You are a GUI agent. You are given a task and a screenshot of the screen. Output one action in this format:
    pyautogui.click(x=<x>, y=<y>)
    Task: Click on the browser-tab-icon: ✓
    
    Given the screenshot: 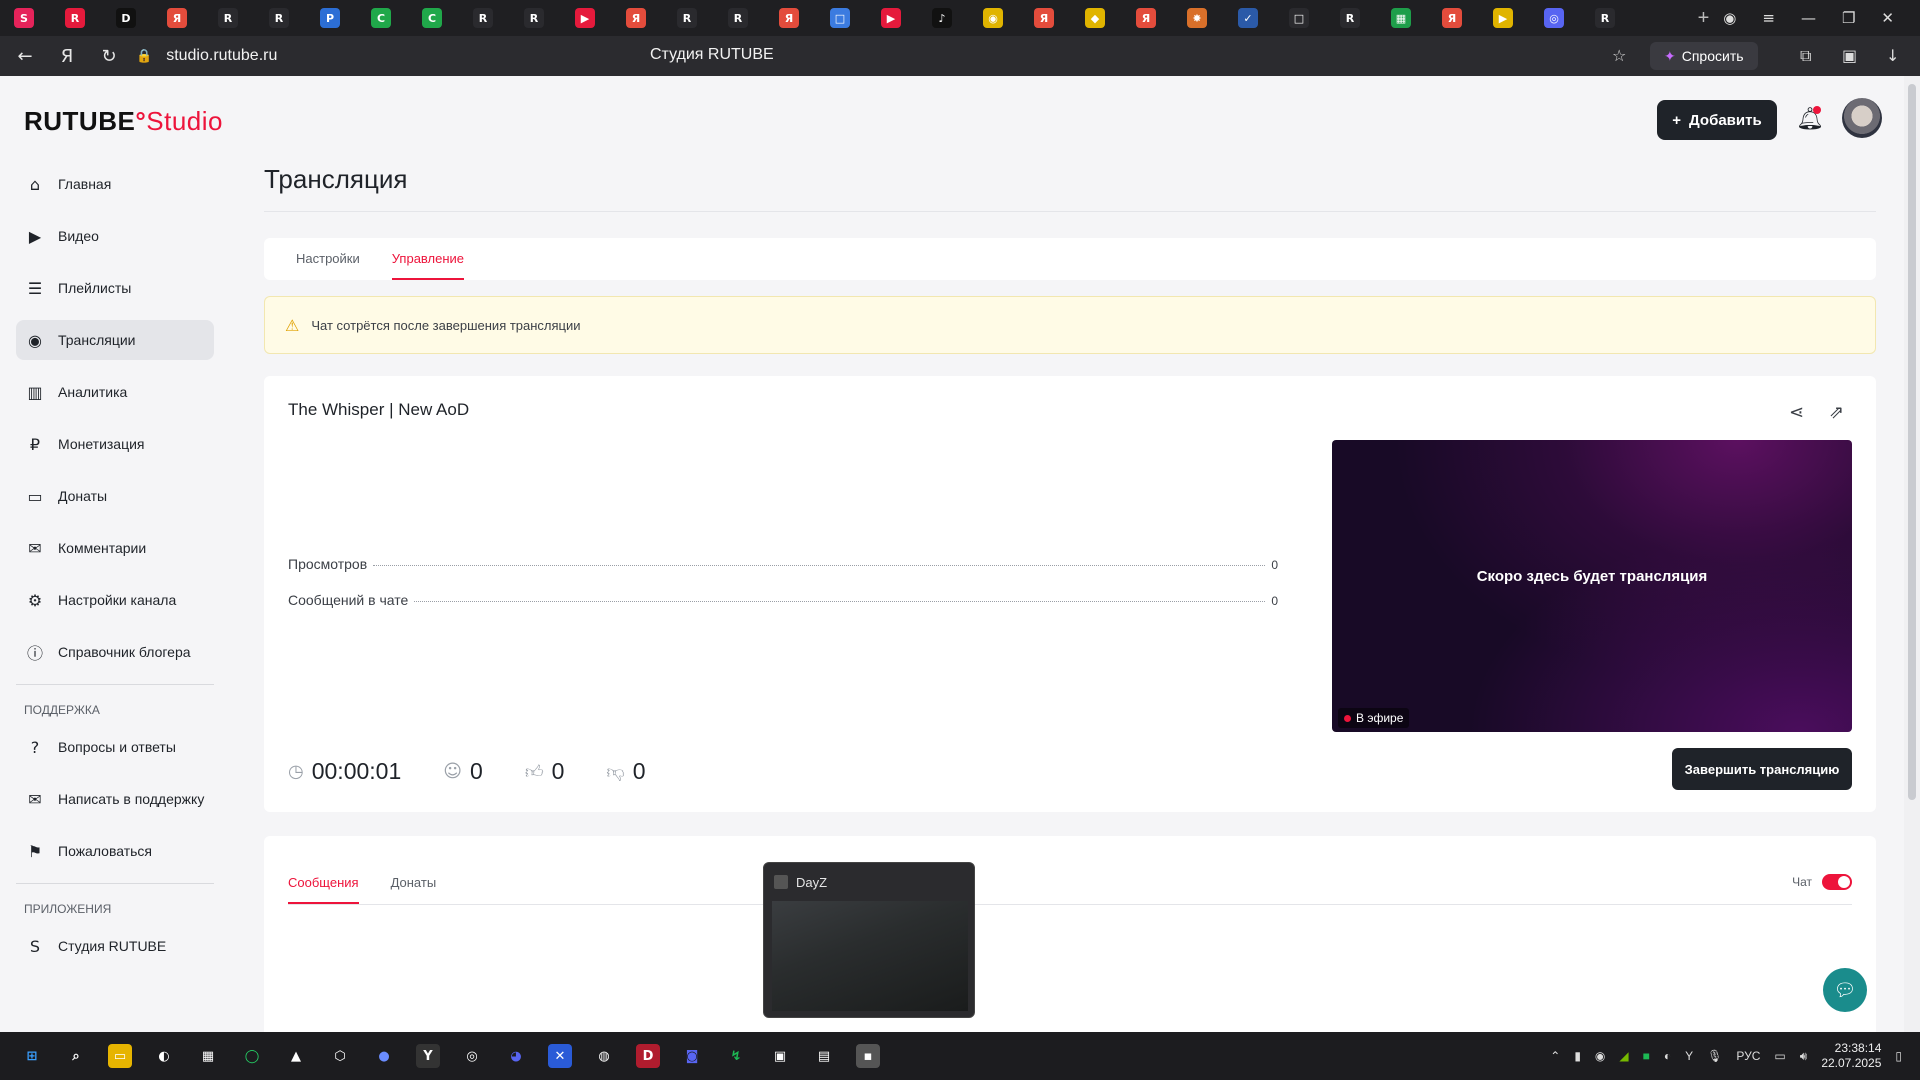 What is the action you would take?
    pyautogui.click(x=1248, y=18)
    